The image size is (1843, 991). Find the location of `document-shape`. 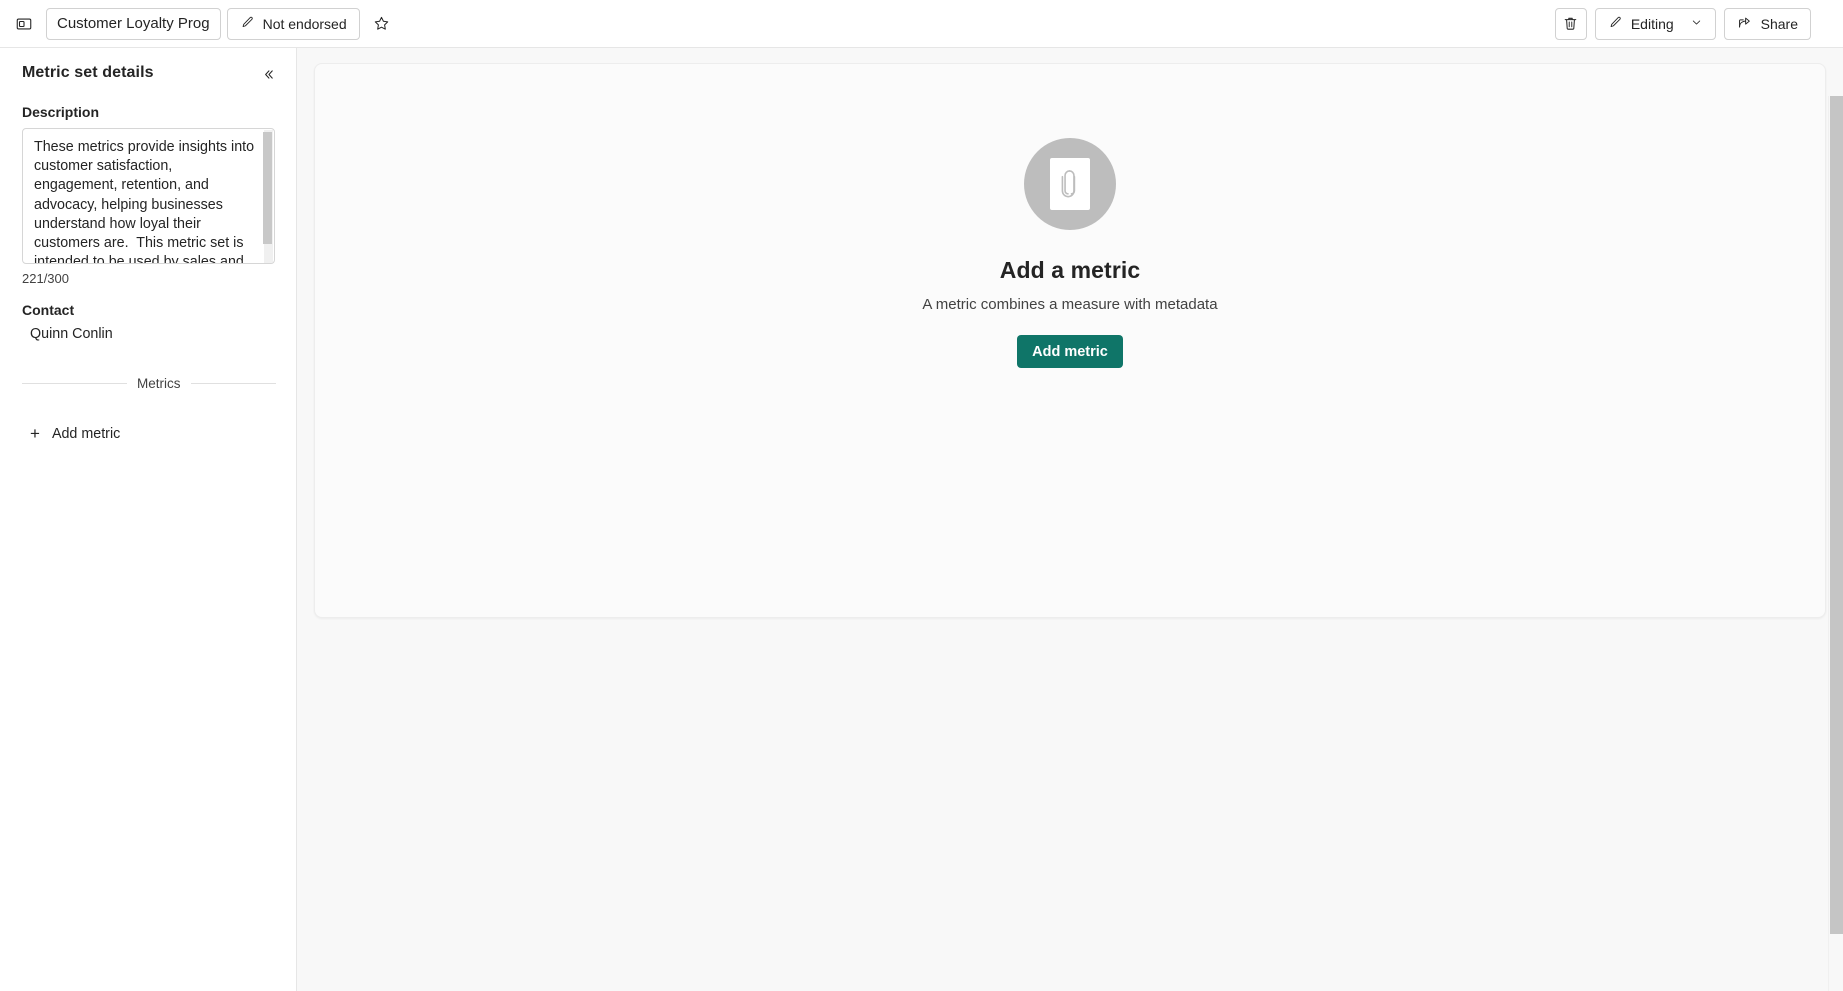

document-shape is located at coordinates (1069, 184).